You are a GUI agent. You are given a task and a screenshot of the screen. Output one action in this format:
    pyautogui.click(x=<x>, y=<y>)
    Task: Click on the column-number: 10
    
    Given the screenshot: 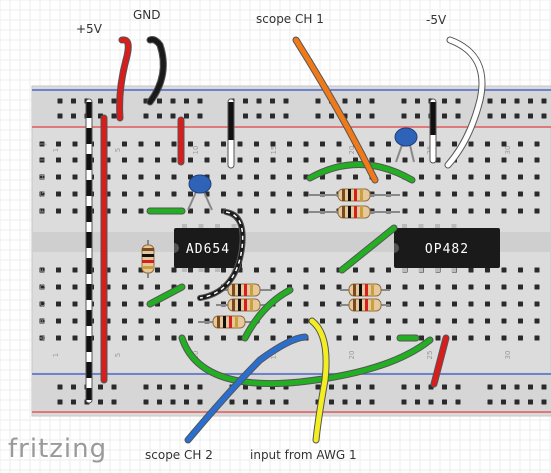 What is the action you would take?
    pyautogui.click(x=196, y=150)
    